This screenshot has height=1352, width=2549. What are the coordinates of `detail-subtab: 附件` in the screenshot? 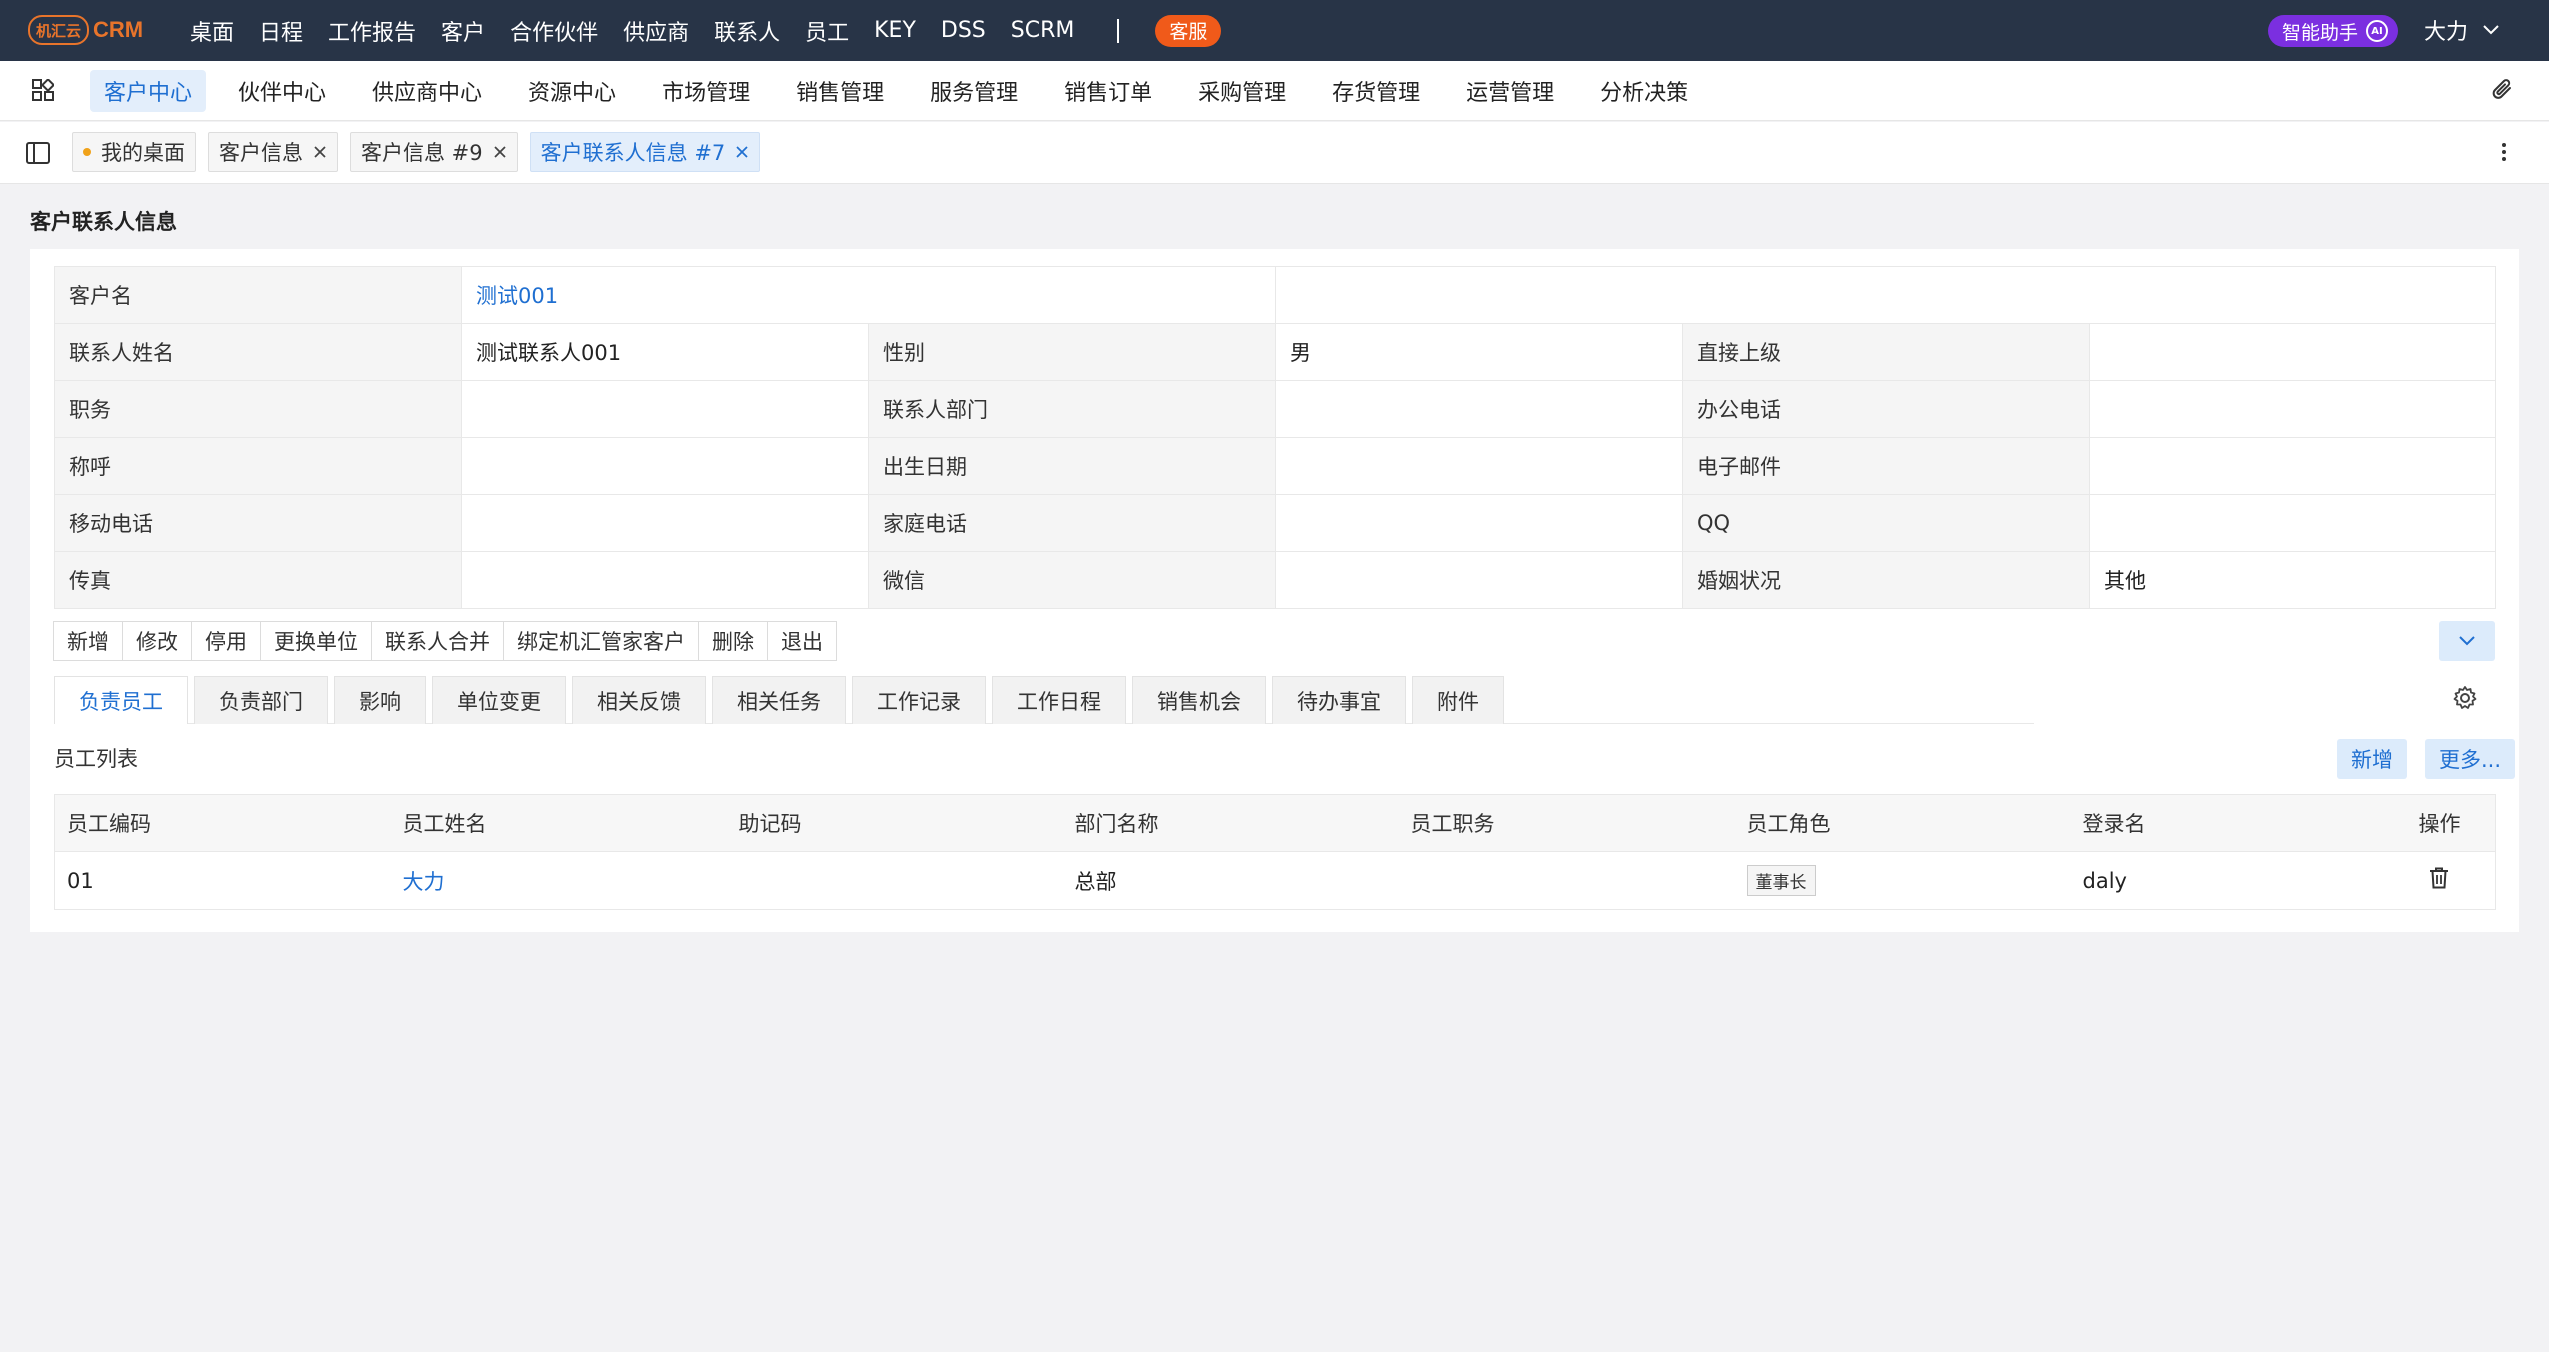 It's located at (1458, 700).